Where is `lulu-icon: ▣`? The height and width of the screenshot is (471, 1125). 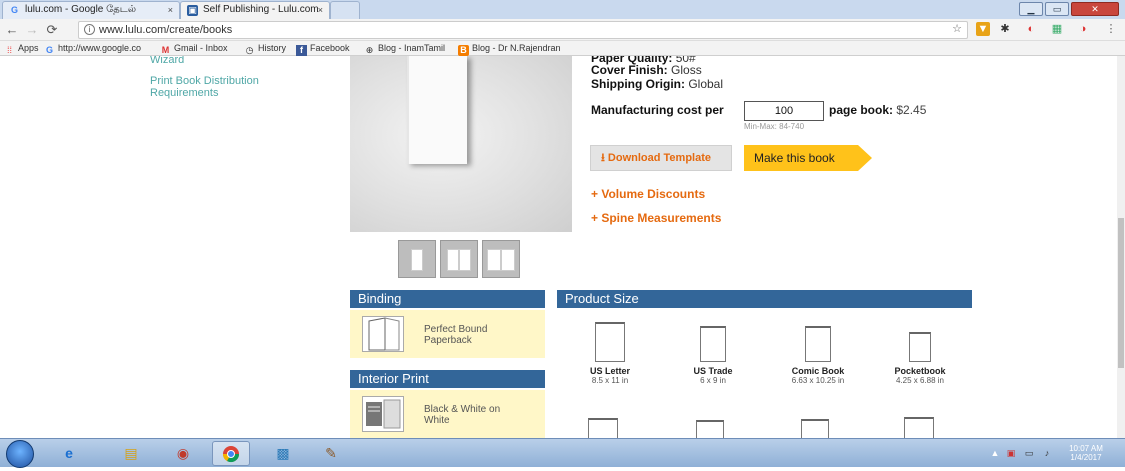 lulu-icon: ▣ is located at coordinates (192, 10).